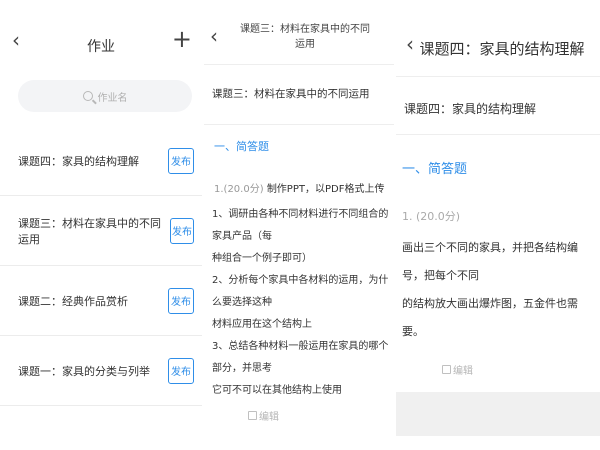 This screenshot has height=450, width=600. Describe the element at coordinates (470, 109) in the screenshot. I see `course-name: 课题四：家具的结构理解` at that location.